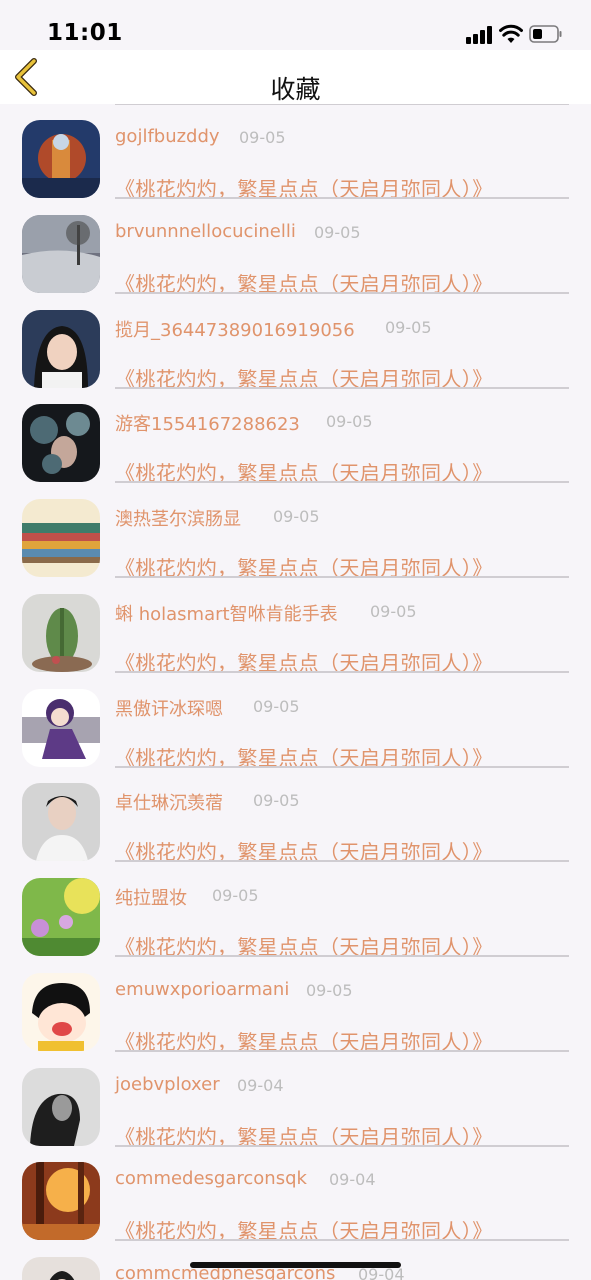  I want to click on home-indicator, so click(295, 1265).